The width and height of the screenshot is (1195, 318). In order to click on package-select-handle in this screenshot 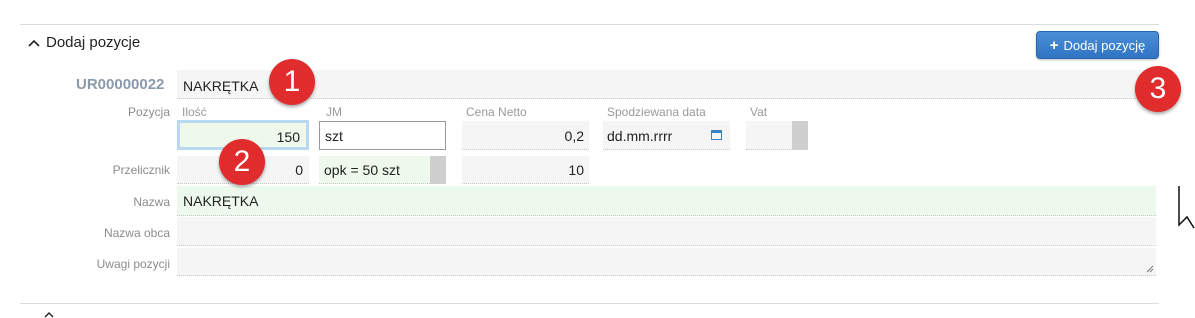, I will do `click(438, 170)`.